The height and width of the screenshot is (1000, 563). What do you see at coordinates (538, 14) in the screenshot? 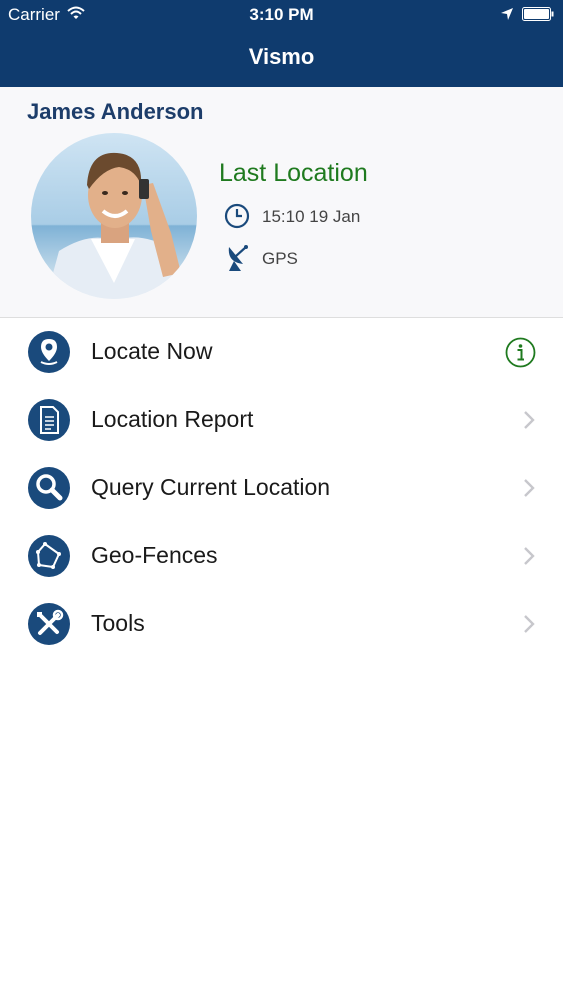
I see `battery-icon` at bounding box center [538, 14].